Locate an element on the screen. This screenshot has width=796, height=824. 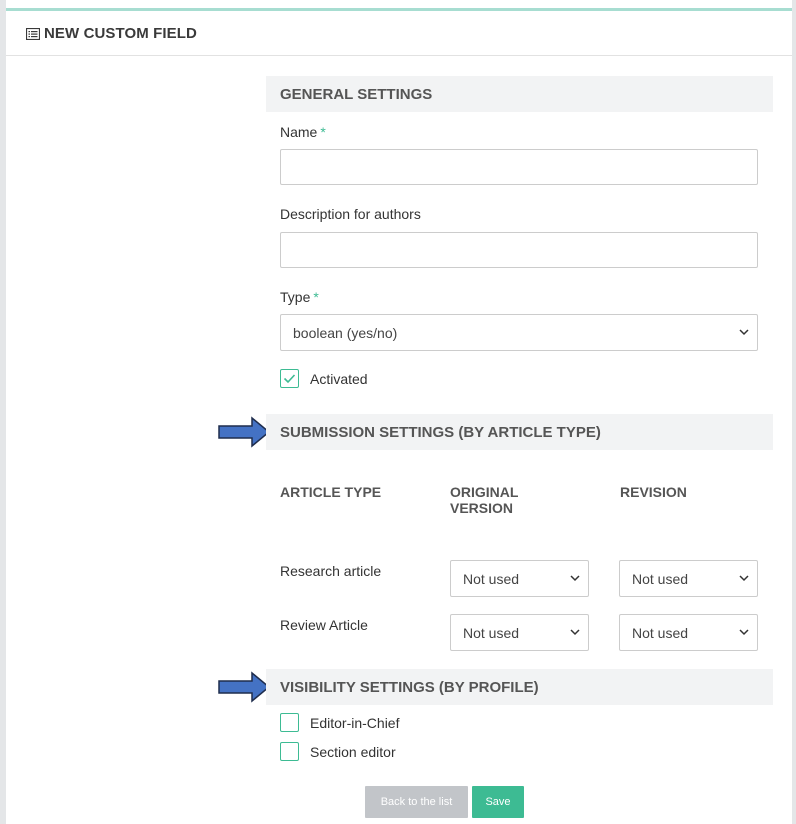
page-title-text: NEW CUSTOM FIELD is located at coordinates (120, 33).